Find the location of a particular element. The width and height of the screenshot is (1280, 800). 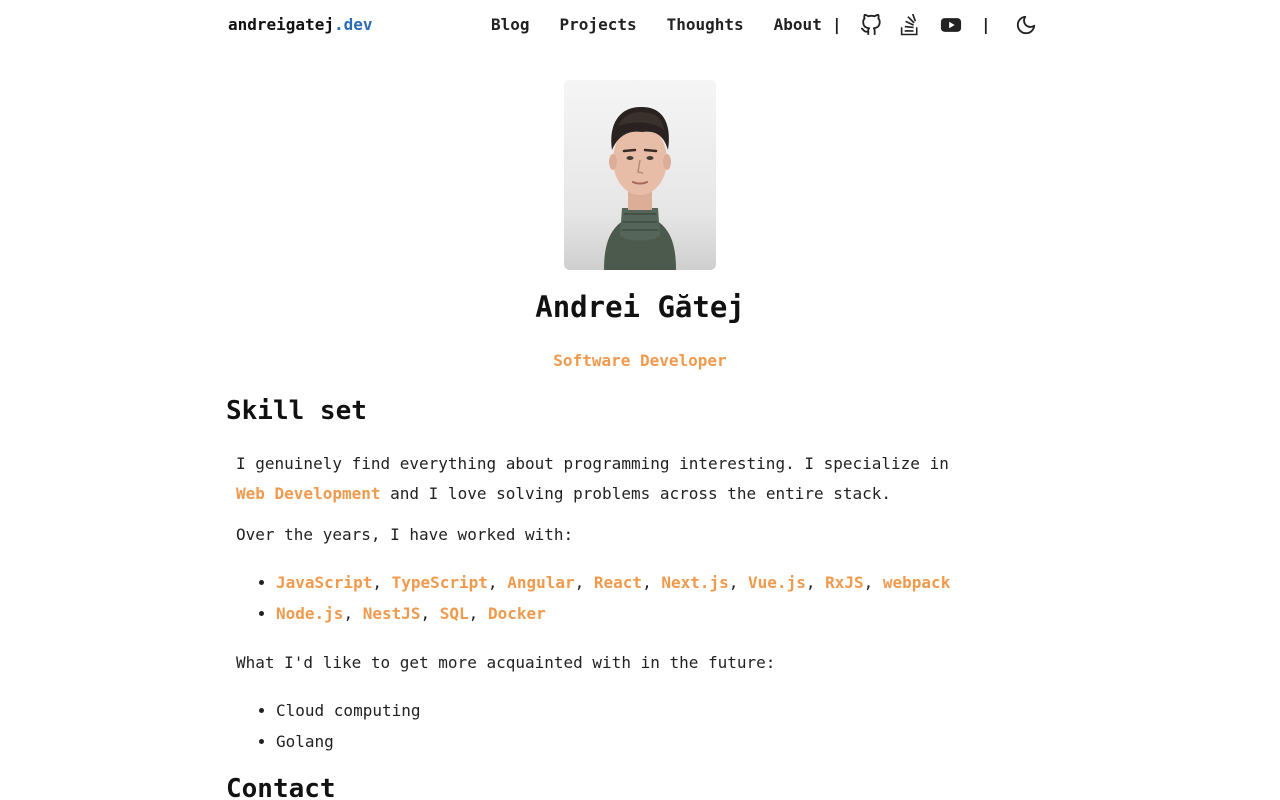

tech-link-nestjs: NestJS is located at coordinates (392, 613).